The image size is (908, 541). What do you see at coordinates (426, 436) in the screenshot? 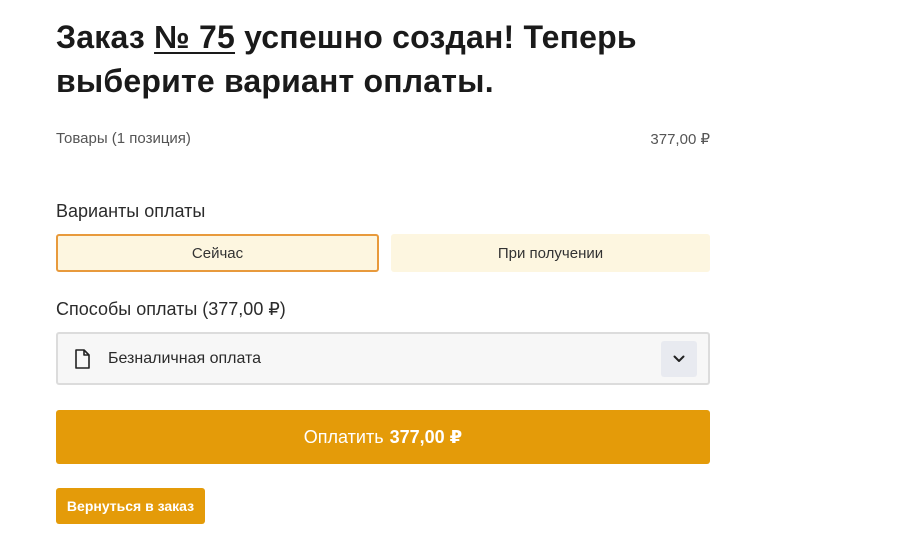
I see `pay-button-amount: 377,00 ₽` at bounding box center [426, 436].